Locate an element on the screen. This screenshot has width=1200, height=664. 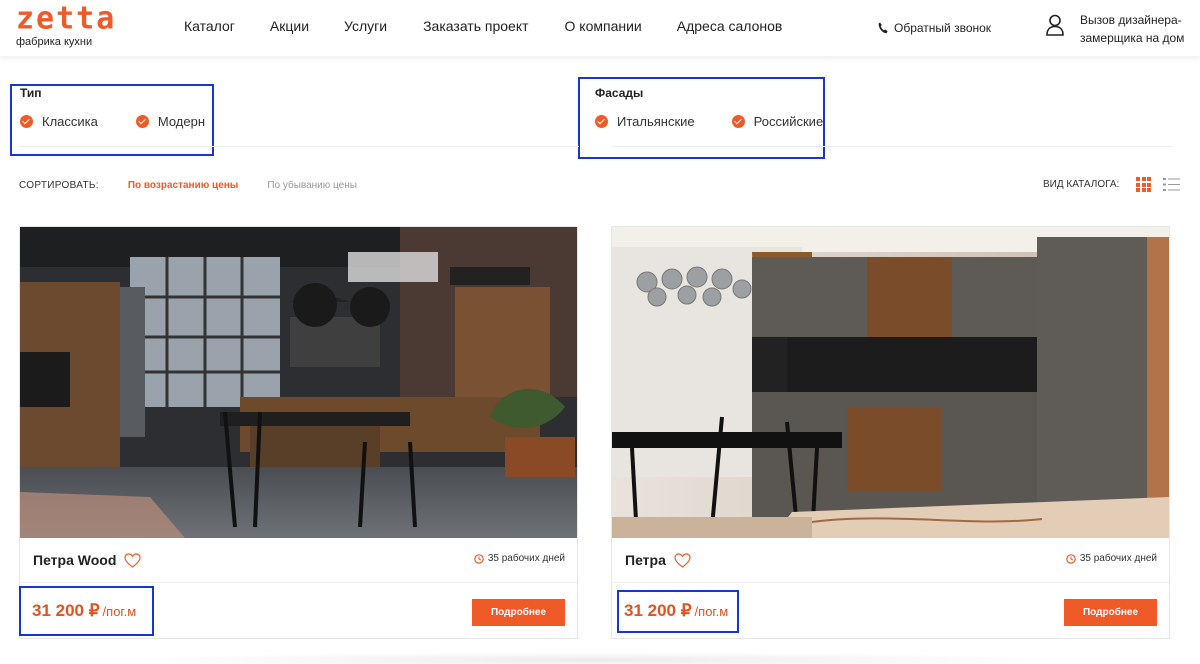
nav-about: О компании is located at coordinates (603, 26).